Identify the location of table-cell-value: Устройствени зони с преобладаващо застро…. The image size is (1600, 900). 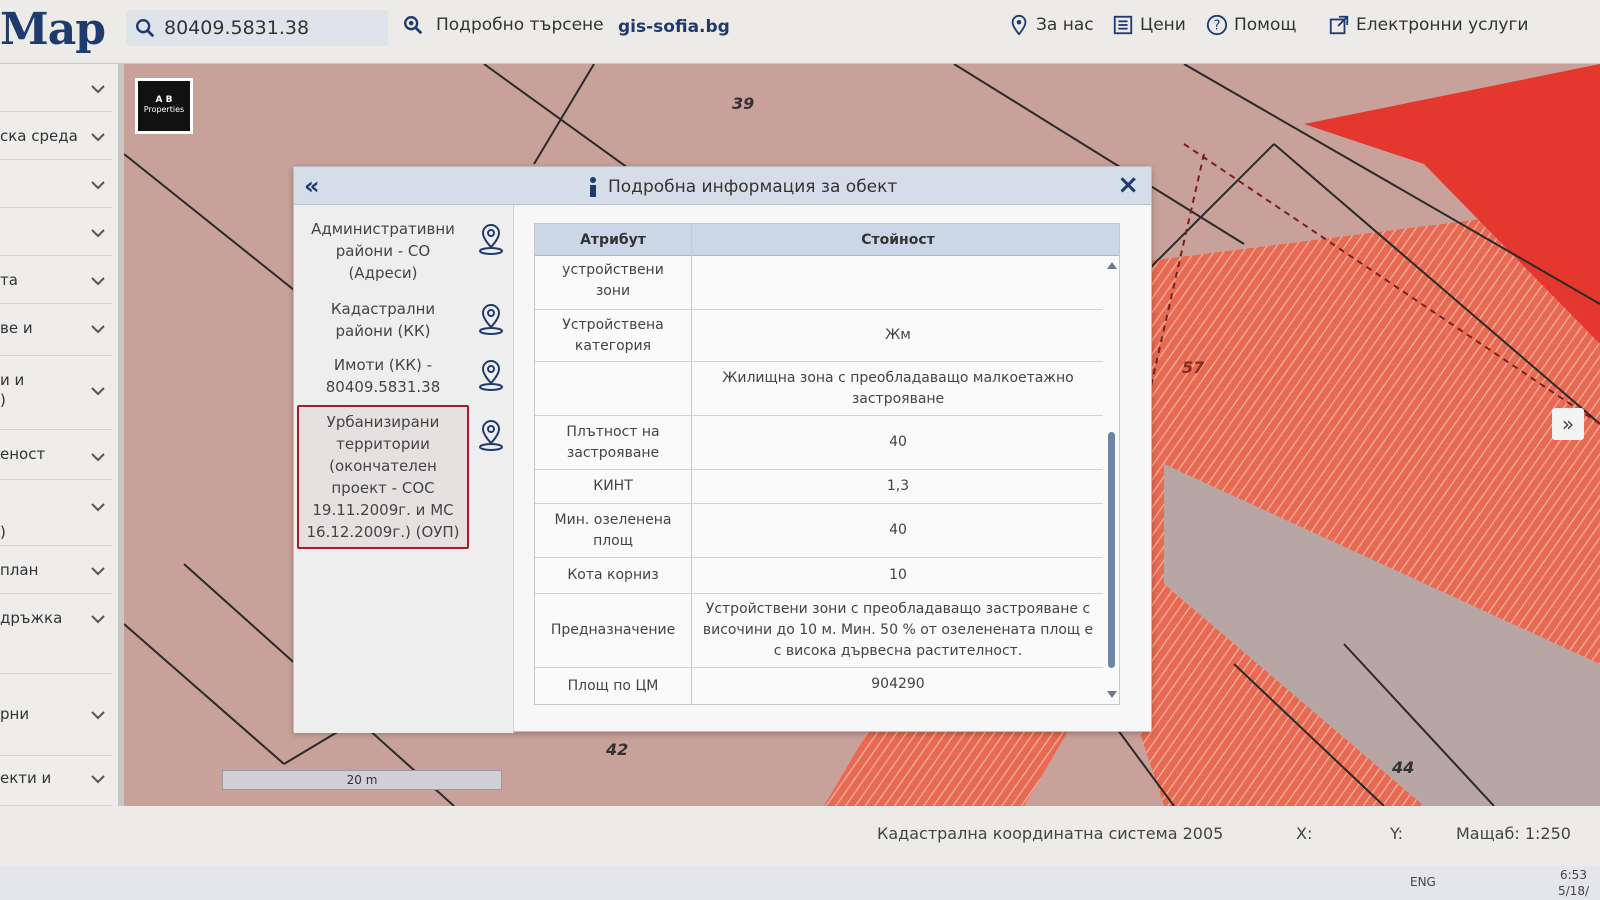
(898, 630).